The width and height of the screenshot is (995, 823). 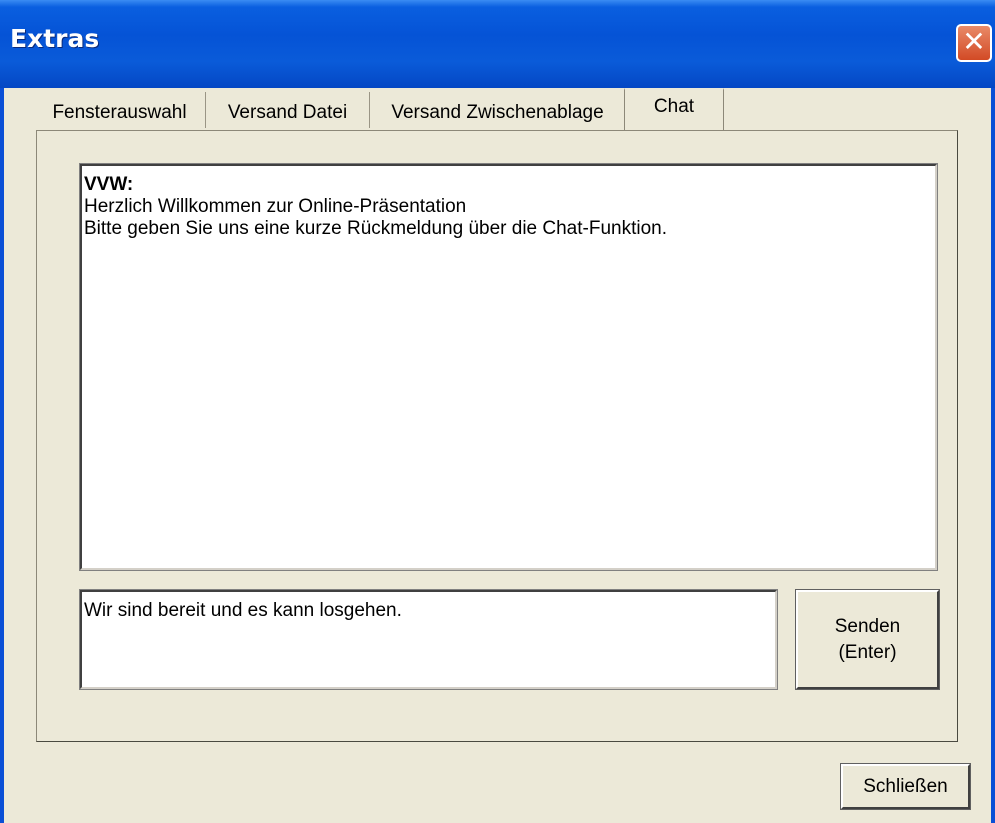 I want to click on send-button: Senden (Enter), so click(x=867, y=639).